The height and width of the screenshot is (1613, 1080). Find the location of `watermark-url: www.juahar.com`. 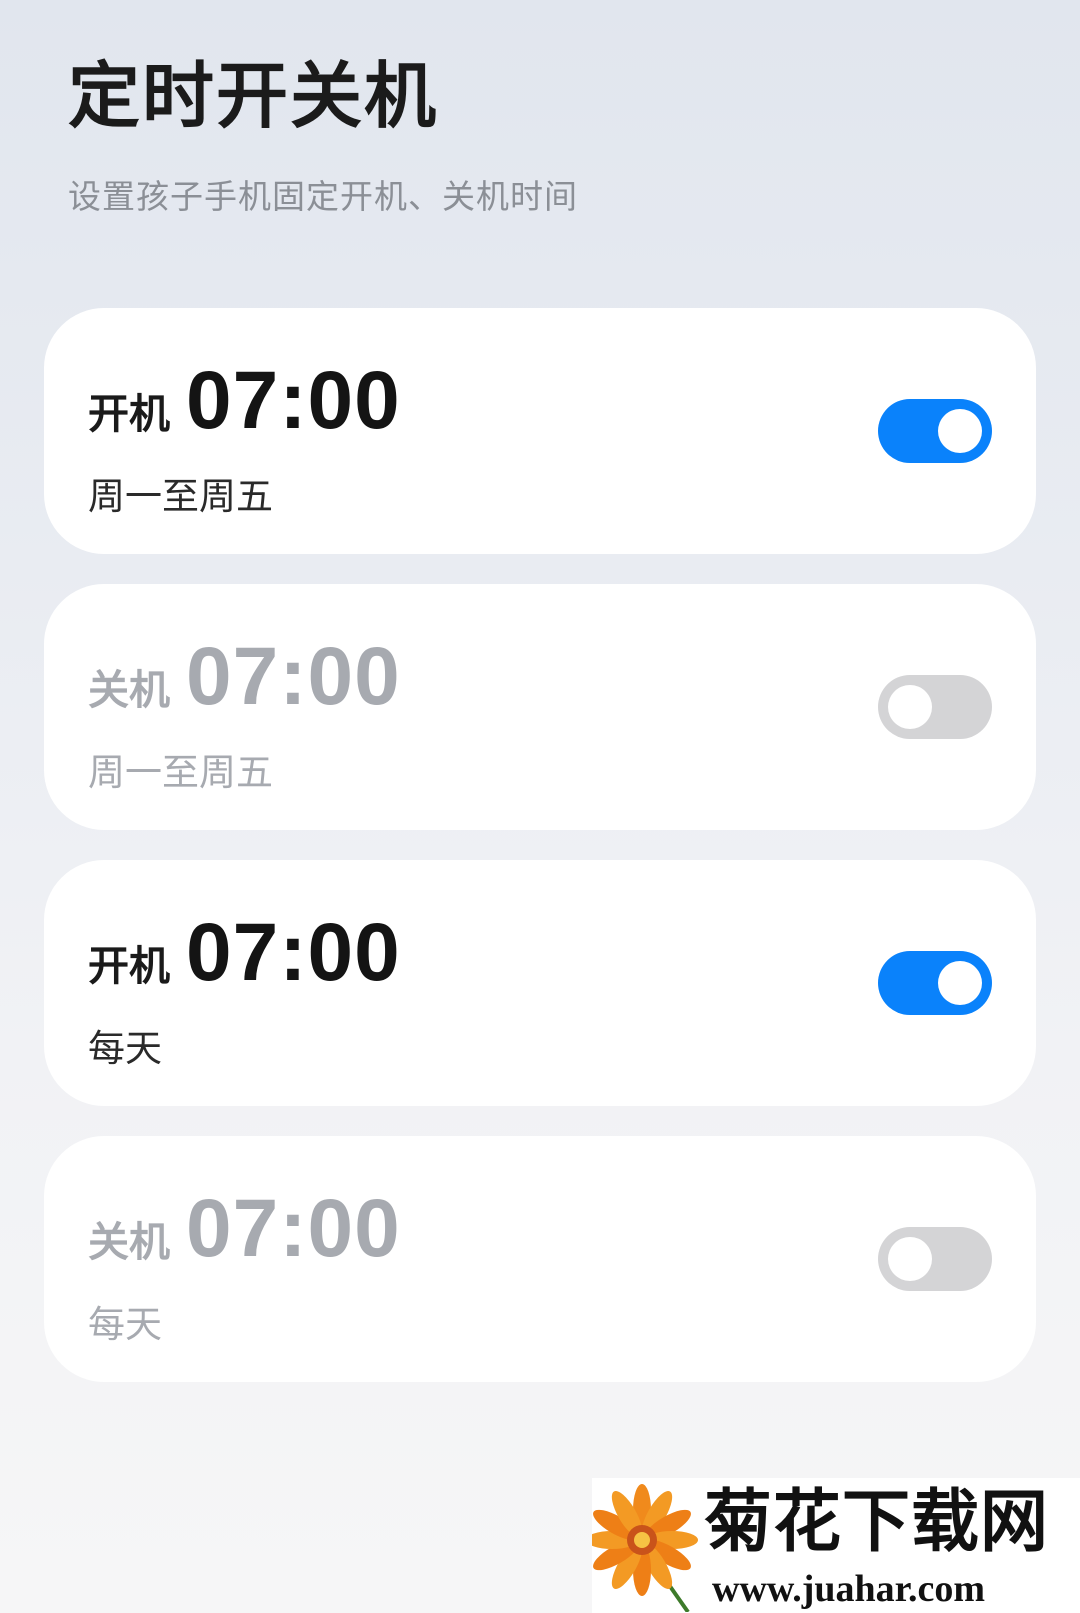

watermark-url: www.juahar.com is located at coordinates (849, 1589).